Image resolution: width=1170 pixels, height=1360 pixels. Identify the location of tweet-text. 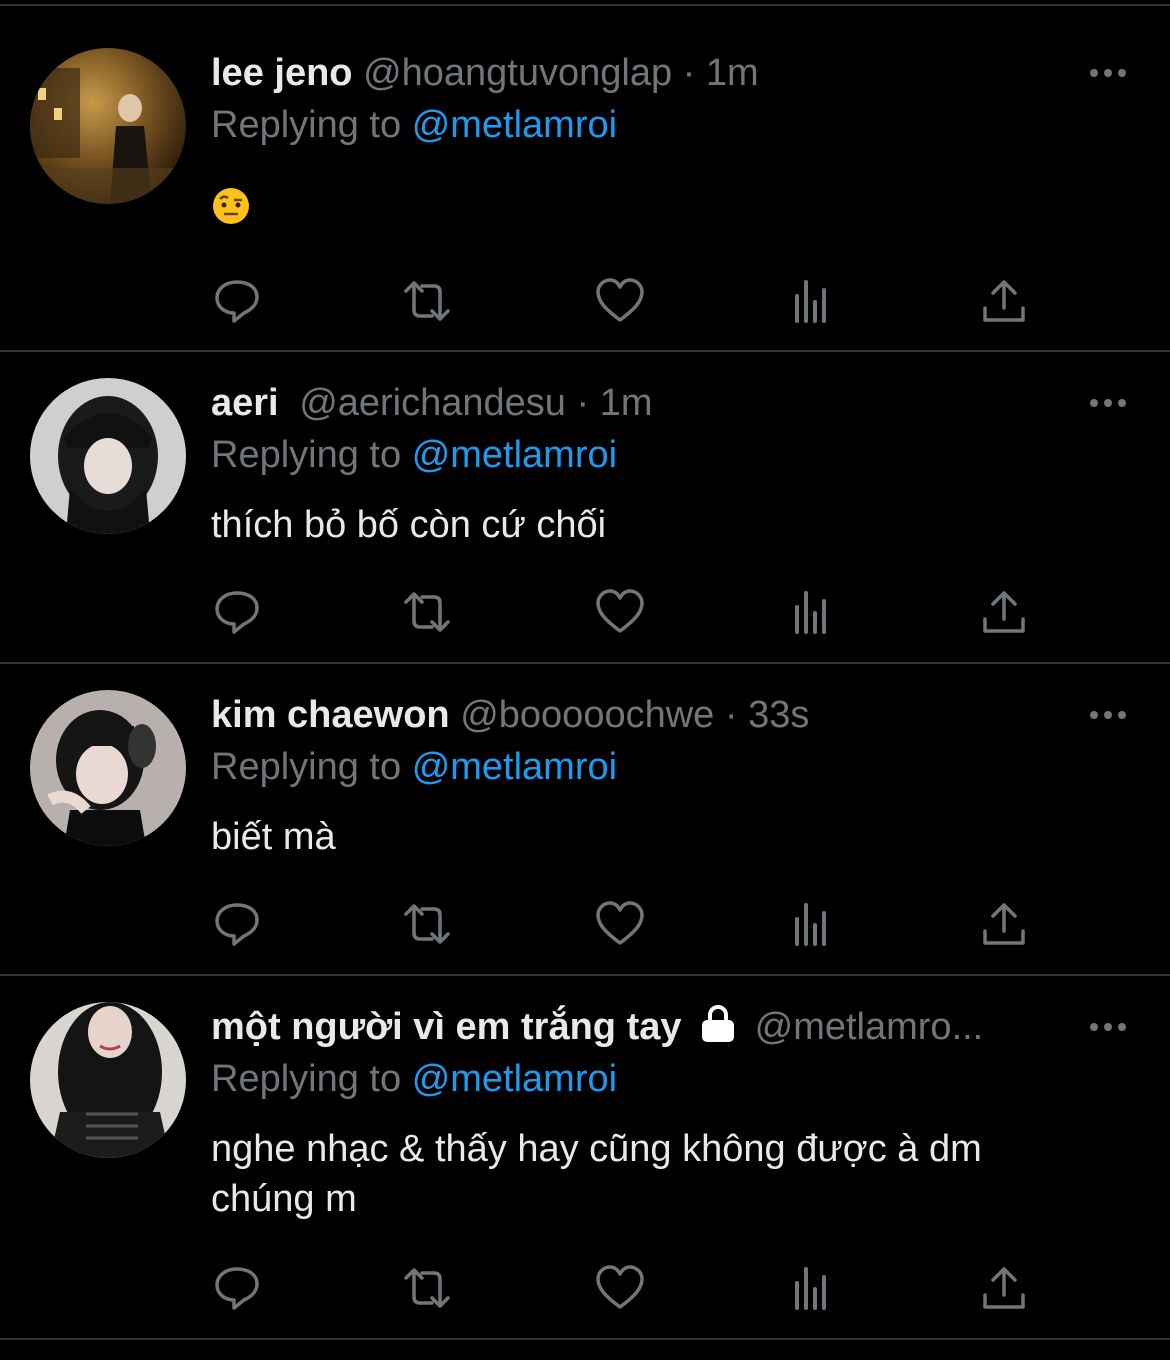
(660, 212).